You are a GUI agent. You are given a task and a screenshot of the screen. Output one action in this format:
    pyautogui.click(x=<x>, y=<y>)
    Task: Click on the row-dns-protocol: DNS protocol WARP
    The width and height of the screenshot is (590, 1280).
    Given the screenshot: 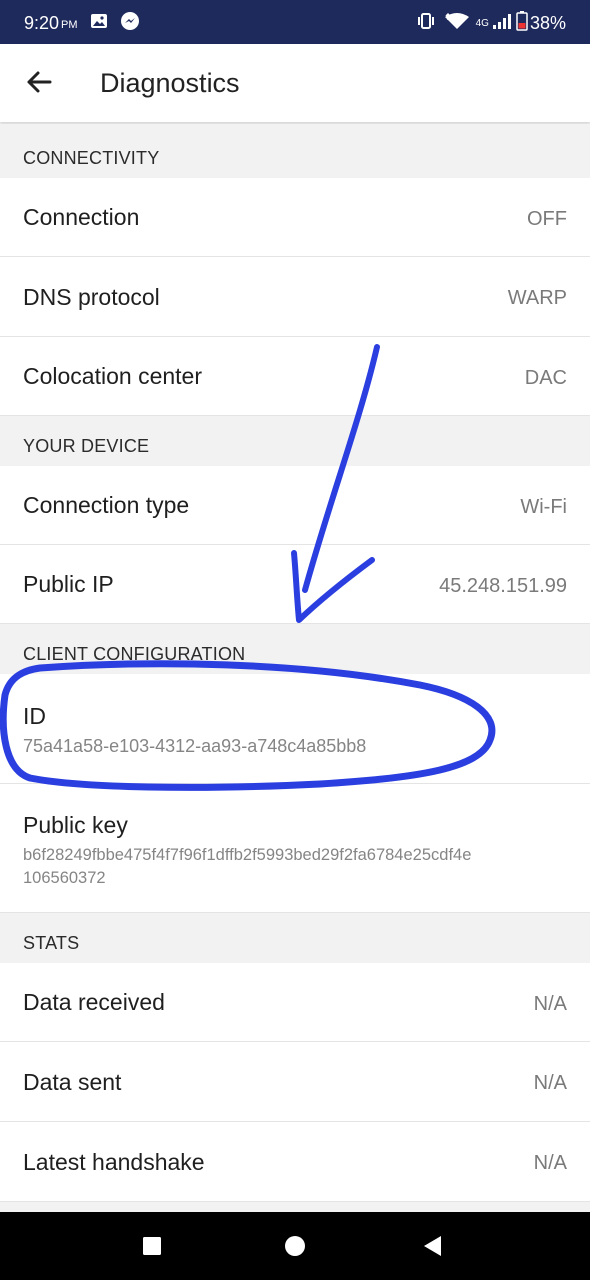 What is the action you would take?
    pyautogui.click(x=295, y=297)
    